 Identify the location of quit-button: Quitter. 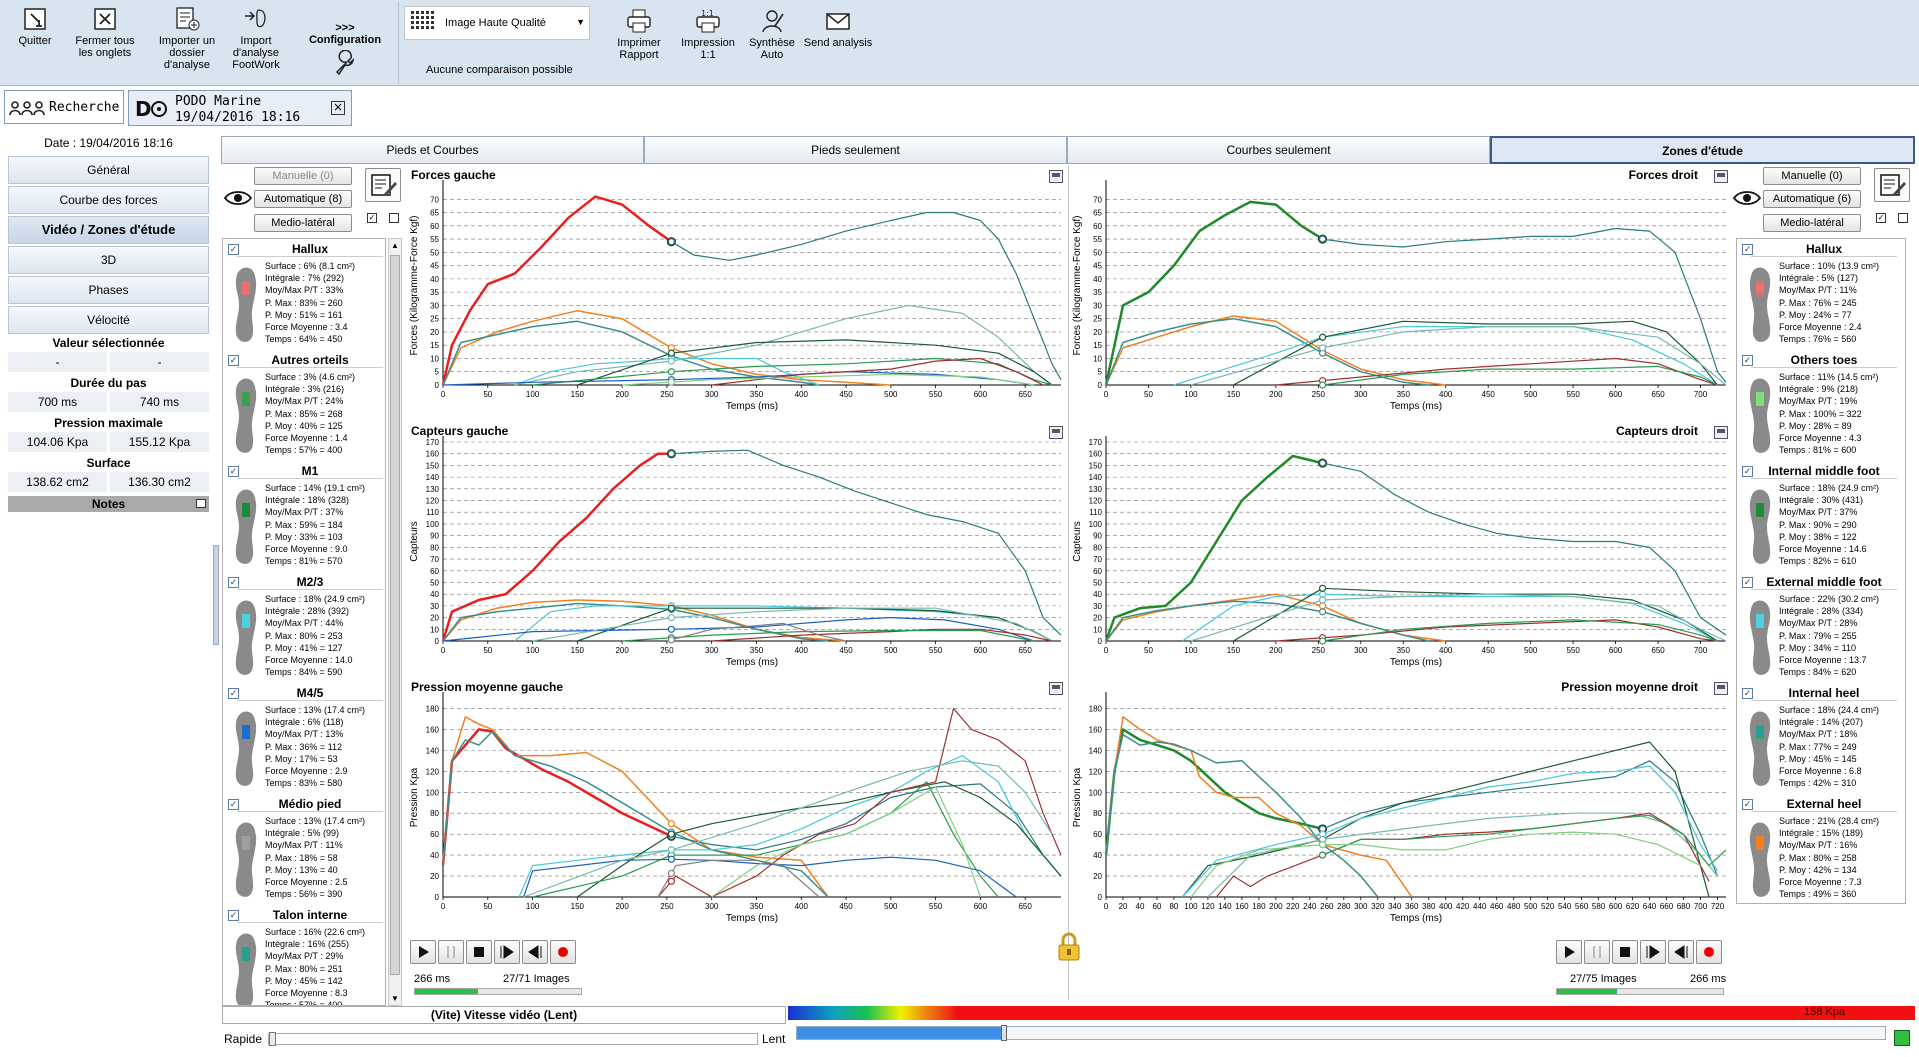
(35, 26).